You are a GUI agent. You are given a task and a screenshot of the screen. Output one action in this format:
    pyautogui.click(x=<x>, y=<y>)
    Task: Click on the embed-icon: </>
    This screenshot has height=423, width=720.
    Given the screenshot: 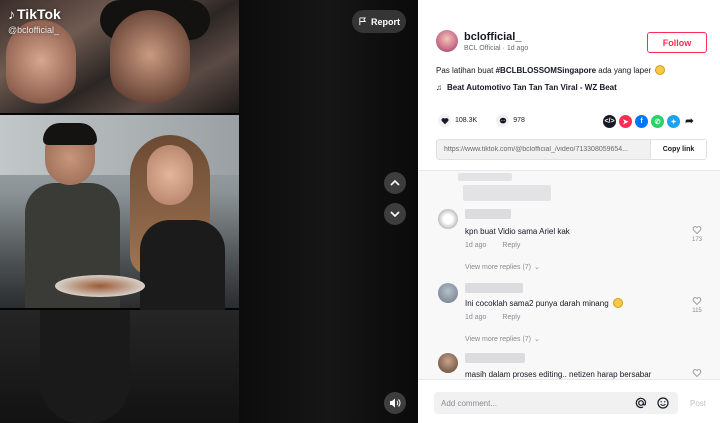 What is the action you would take?
    pyautogui.click(x=609, y=121)
    